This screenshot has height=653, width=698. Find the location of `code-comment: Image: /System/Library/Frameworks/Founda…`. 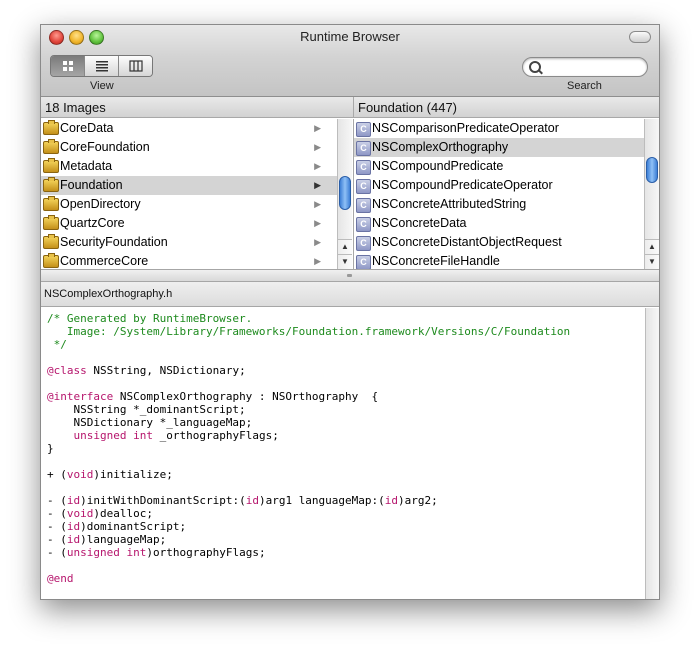

code-comment: Image: /System/Library/Frameworks/Founda… is located at coordinates (309, 331).